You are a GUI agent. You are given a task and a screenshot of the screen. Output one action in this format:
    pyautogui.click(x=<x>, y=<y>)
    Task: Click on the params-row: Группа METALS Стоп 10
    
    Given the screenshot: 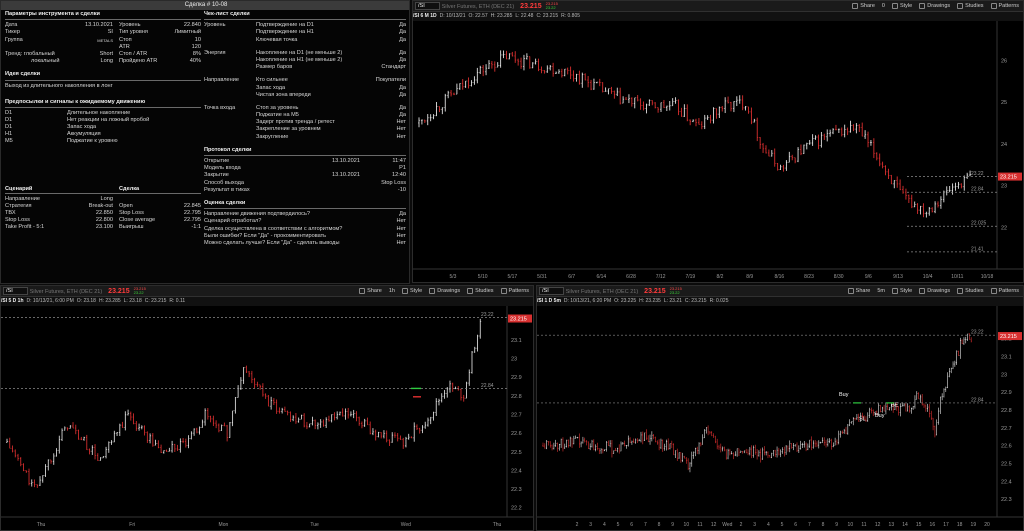 What is the action you would take?
    pyautogui.click(x=103, y=40)
    